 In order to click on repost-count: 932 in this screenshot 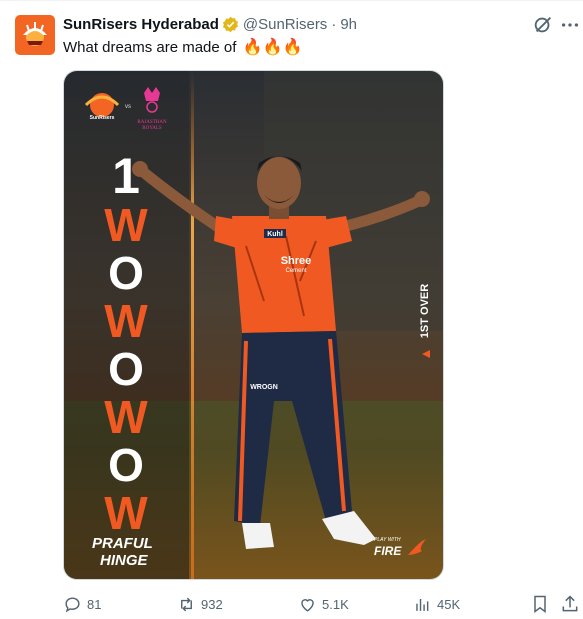, I will do `click(212, 604)`.